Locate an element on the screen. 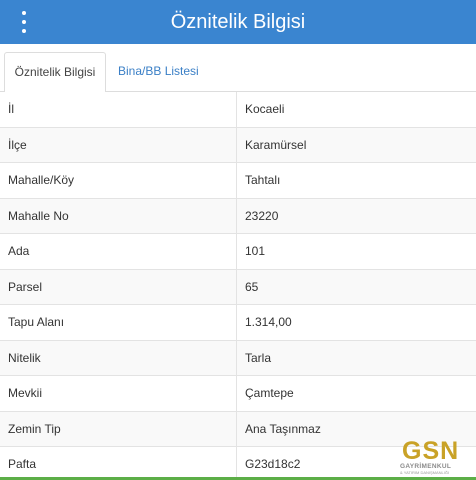 This screenshot has width=476, height=480. app-header: Öznitelik Bilgisi is located at coordinates (238, 22).